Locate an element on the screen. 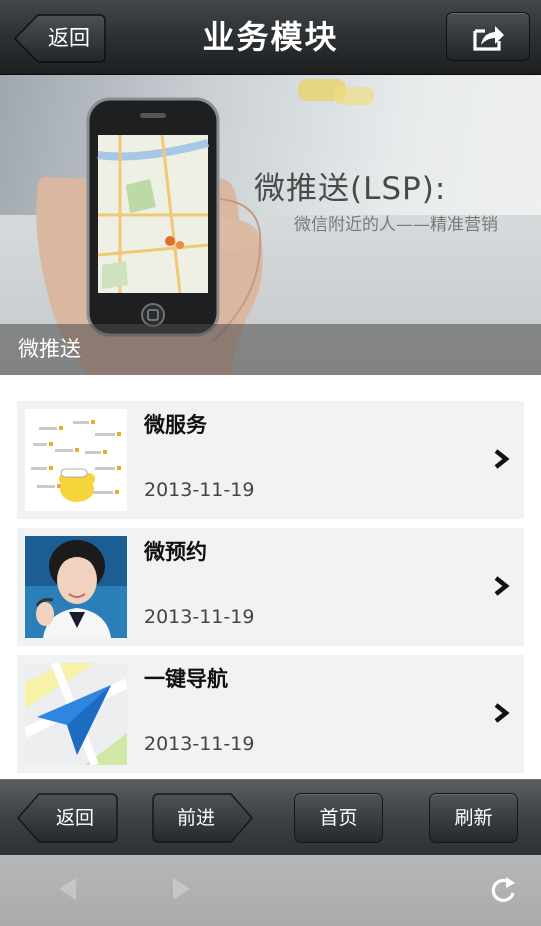 This screenshot has width=541, height=926. list-item: 微服务 2013-11-19 is located at coordinates (270, 460).